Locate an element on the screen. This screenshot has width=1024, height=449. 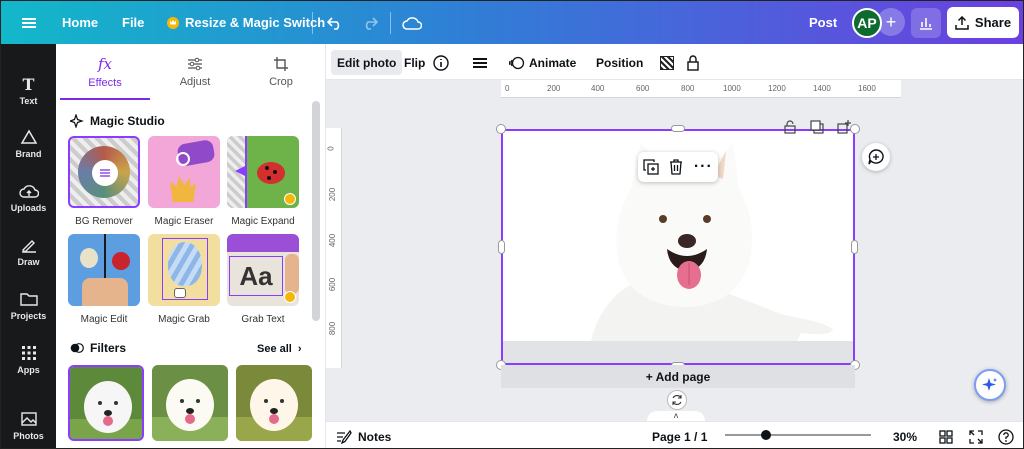
duplicate-page-icon is located at coordinates (817, 127).